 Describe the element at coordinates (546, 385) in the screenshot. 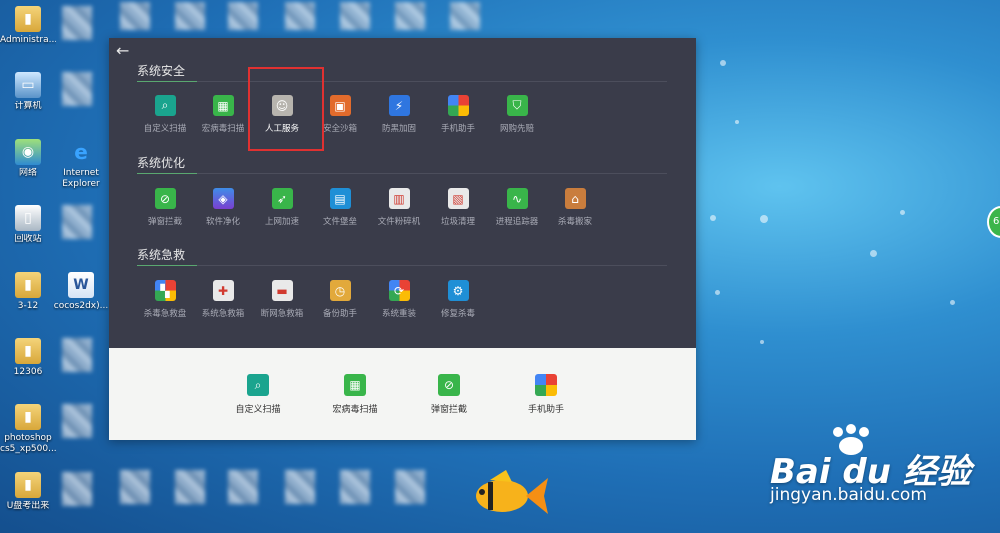

I see `phone-assistant-icon` at that location.